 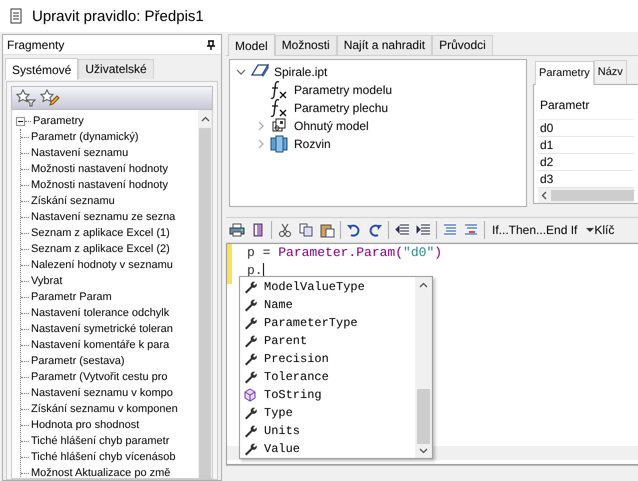 What do you see at coordinates (104, 409) in the screenshot?
I see `tree-item: Získání seznamu v komponen` at bounding box center [104, 409].